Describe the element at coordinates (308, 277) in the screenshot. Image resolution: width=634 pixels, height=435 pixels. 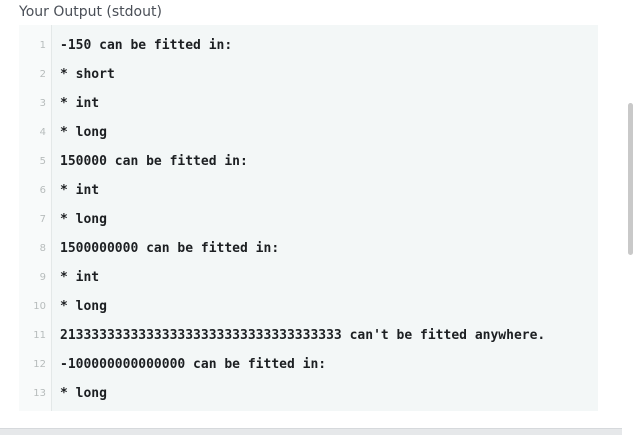
I see `output-line: 9 * int` at that location.